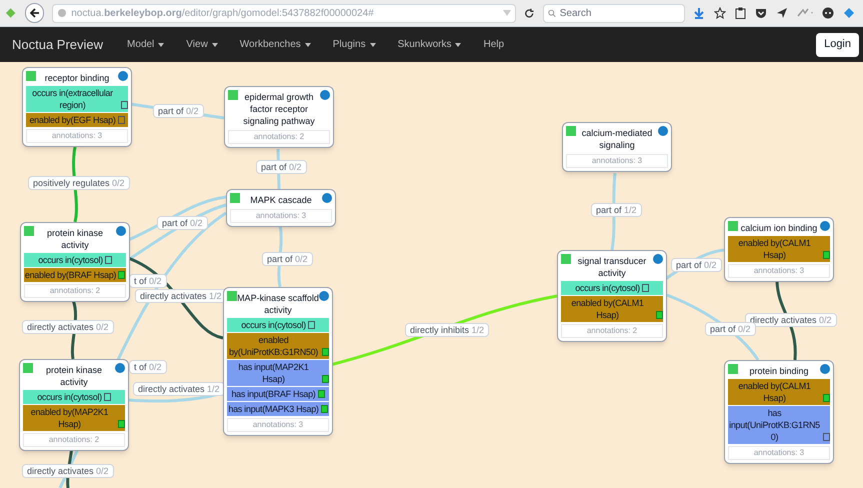  I want to click on node-card: protein kinase activity occurs in(cytosol) enabled by(BRAF Hsap) annotations: 2, so click(75, 262).